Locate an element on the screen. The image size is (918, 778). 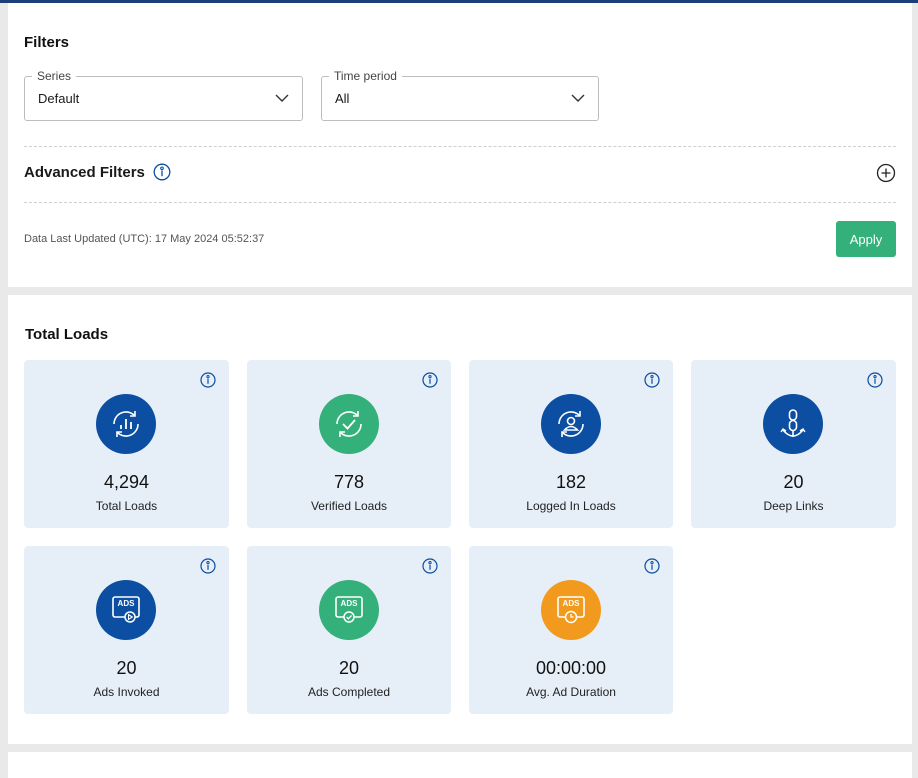
stat-label: Logged In Loads is located at coordinates (571, 506).